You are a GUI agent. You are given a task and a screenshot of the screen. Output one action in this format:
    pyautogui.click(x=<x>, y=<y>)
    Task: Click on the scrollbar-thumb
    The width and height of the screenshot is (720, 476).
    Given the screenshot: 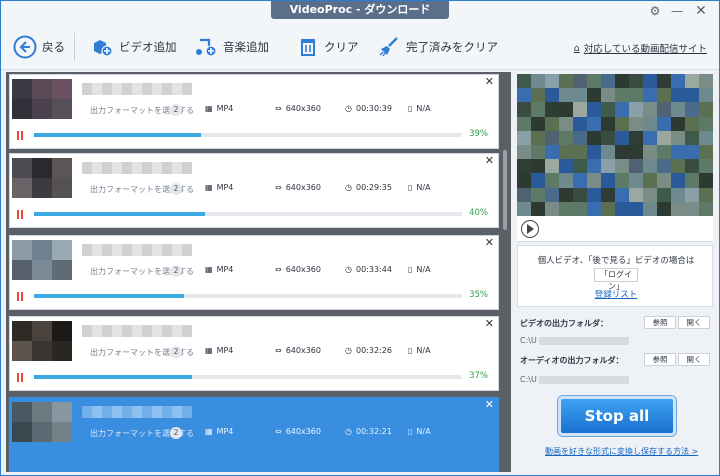 What is the action you would take?
    pyautogui.click(x=505, y=190)
    